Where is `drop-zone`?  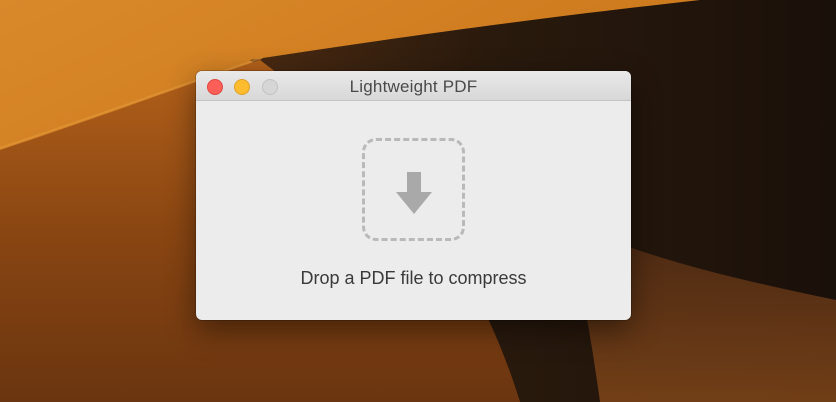 drop-zone is located at coordinates (413, 189).